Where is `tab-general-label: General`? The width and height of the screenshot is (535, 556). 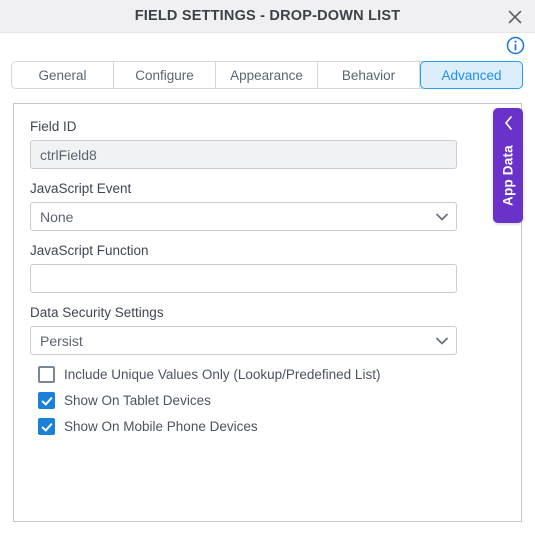 tab-general-label: General is located at coordinates (62, 75).